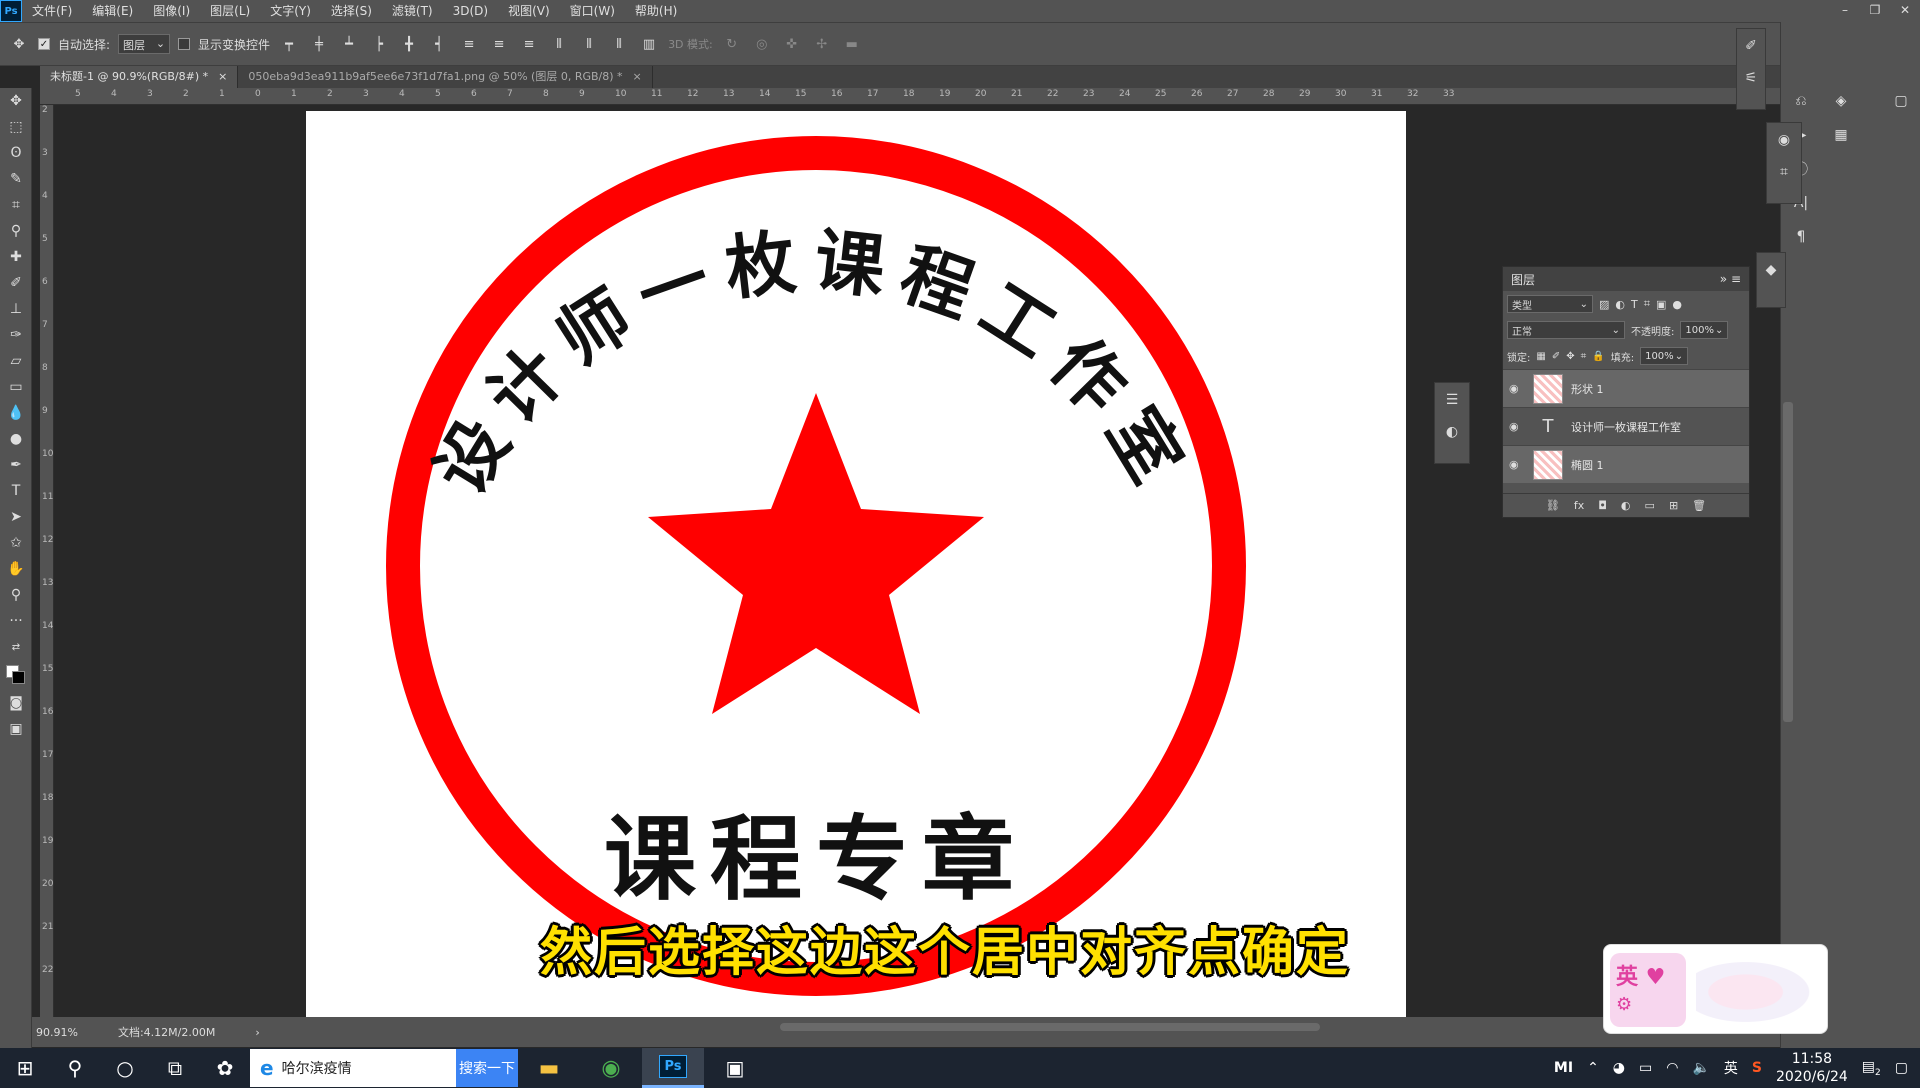 The width and height of the screenshot is (1920, 1088). What do you see at coordinates (549, 1068) in the screenshot?
I see `file-explorer-icon: ▬` at bounding box center [549, 1068].